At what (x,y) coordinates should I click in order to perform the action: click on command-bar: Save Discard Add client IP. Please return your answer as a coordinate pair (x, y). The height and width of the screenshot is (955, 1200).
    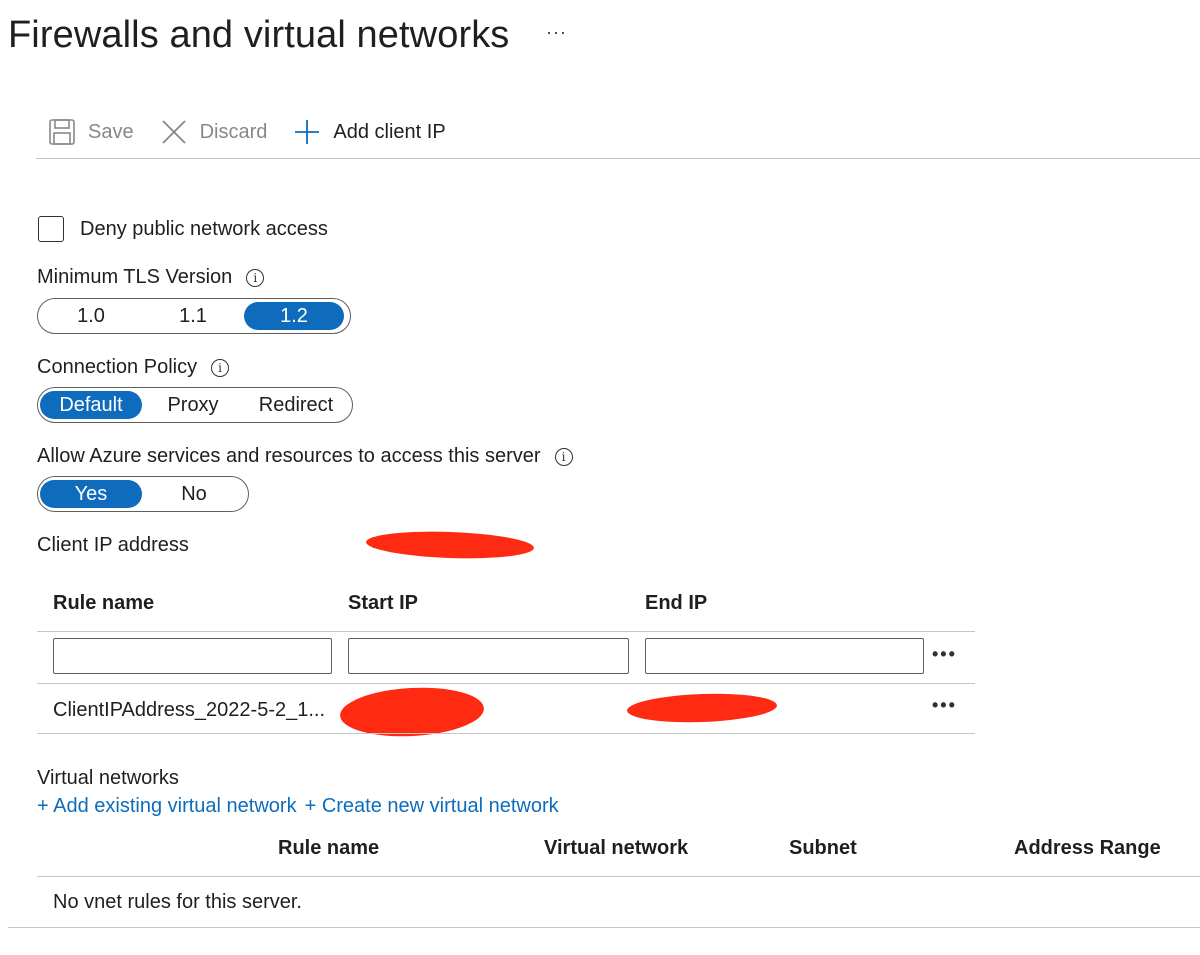
    Looking at the image, I should click on (260, 132).